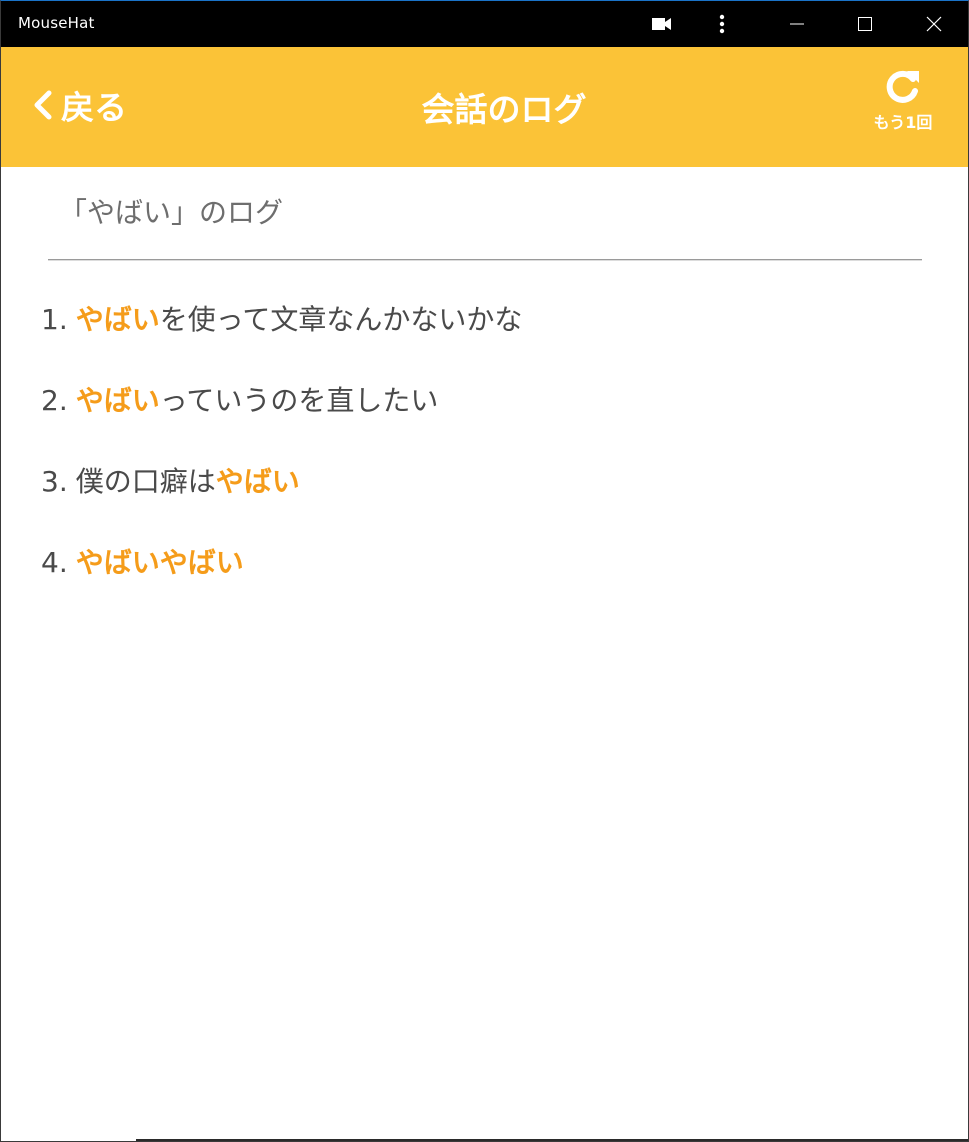 This screenshot has height=1142, width=969. I want to click on section-title: 「やばい」のログ, so click(171, 212).